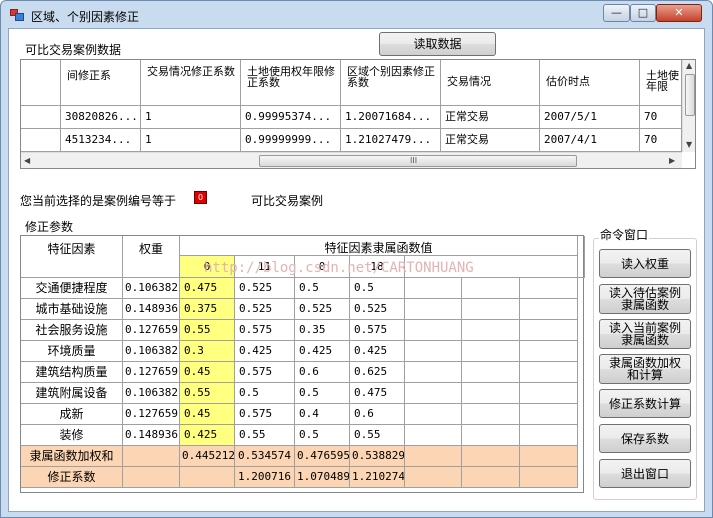 Image resolution: width=713 pixels, height=518 pixels. What do you see at coordinates (645, 403) in the screenshot?
I see `coefficient-calc-button: 修正系数计算` at bounding box center [645, 403].